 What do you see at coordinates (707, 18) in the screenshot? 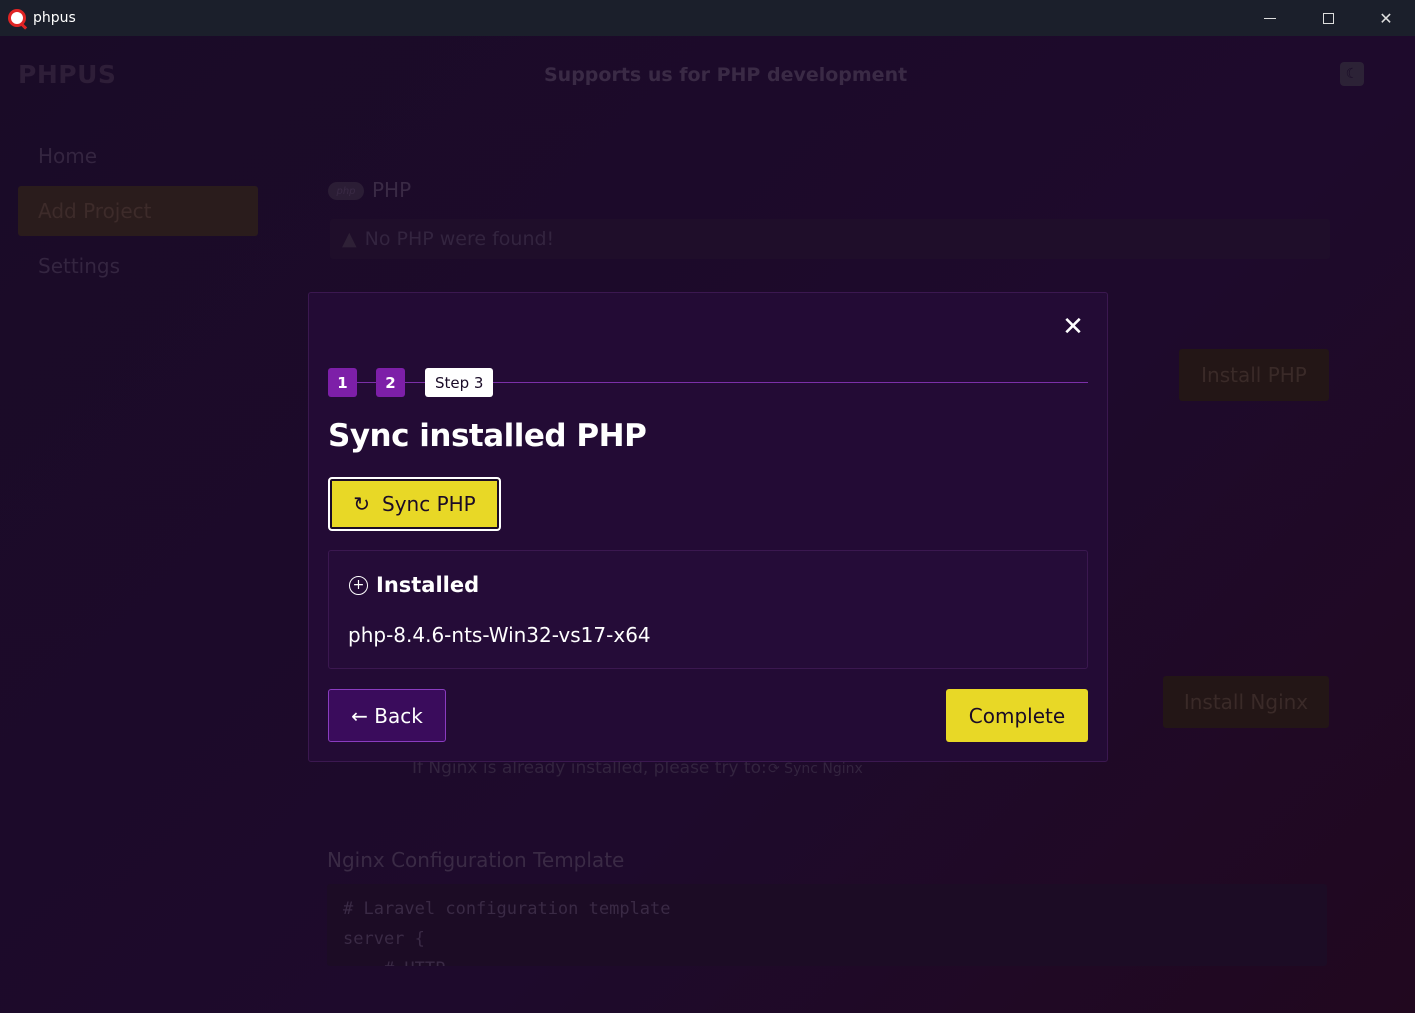
I see `title-bar: phpus ✕` at bounding box center [707, 18].